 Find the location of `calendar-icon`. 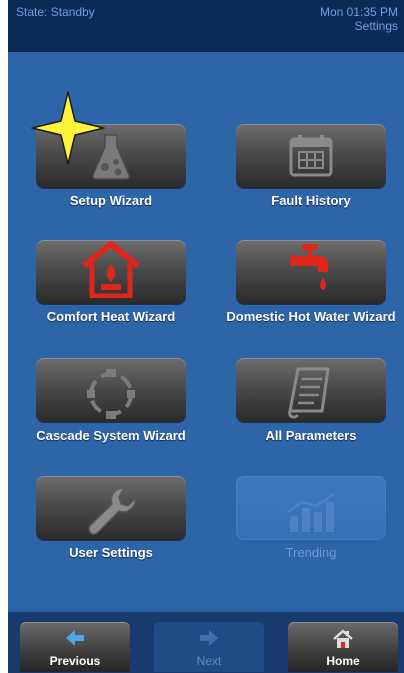

calendar-icon is located at coordinates (311, 156).